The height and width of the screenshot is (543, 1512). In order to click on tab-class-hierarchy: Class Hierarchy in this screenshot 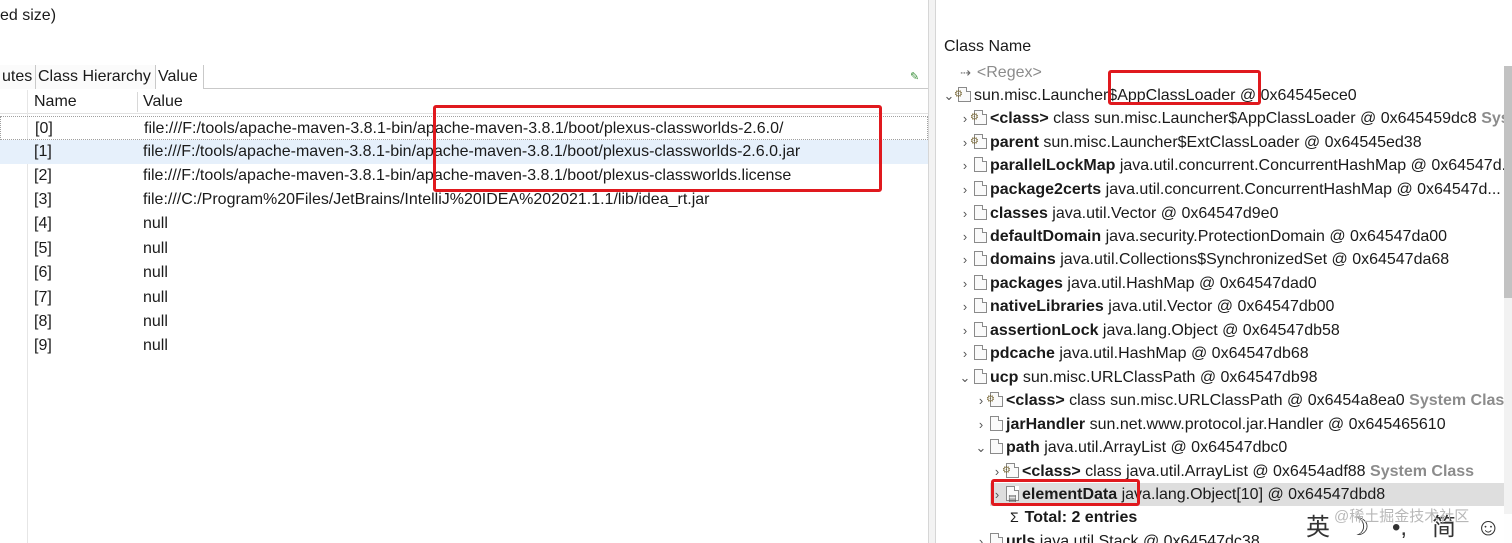, I will do `click(96, 77)`.